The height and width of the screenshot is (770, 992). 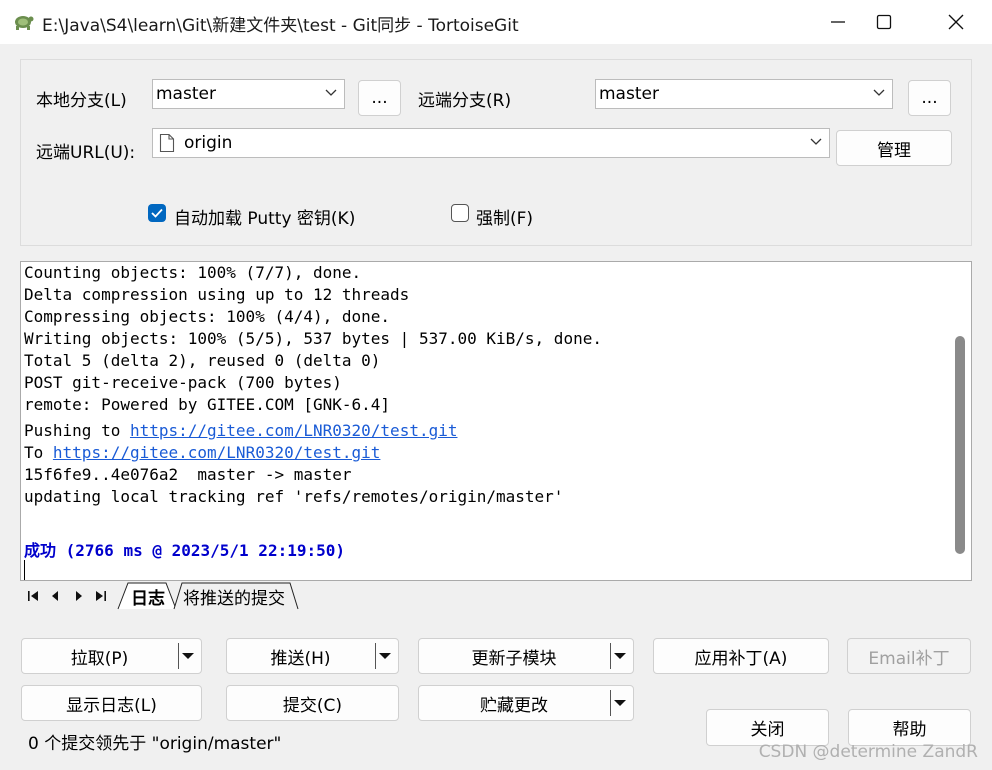 What do you see at coordinates (99, 656) in the screenshot?
I see `pull-button: 拉取(P)` at bounding box center [99, 656].